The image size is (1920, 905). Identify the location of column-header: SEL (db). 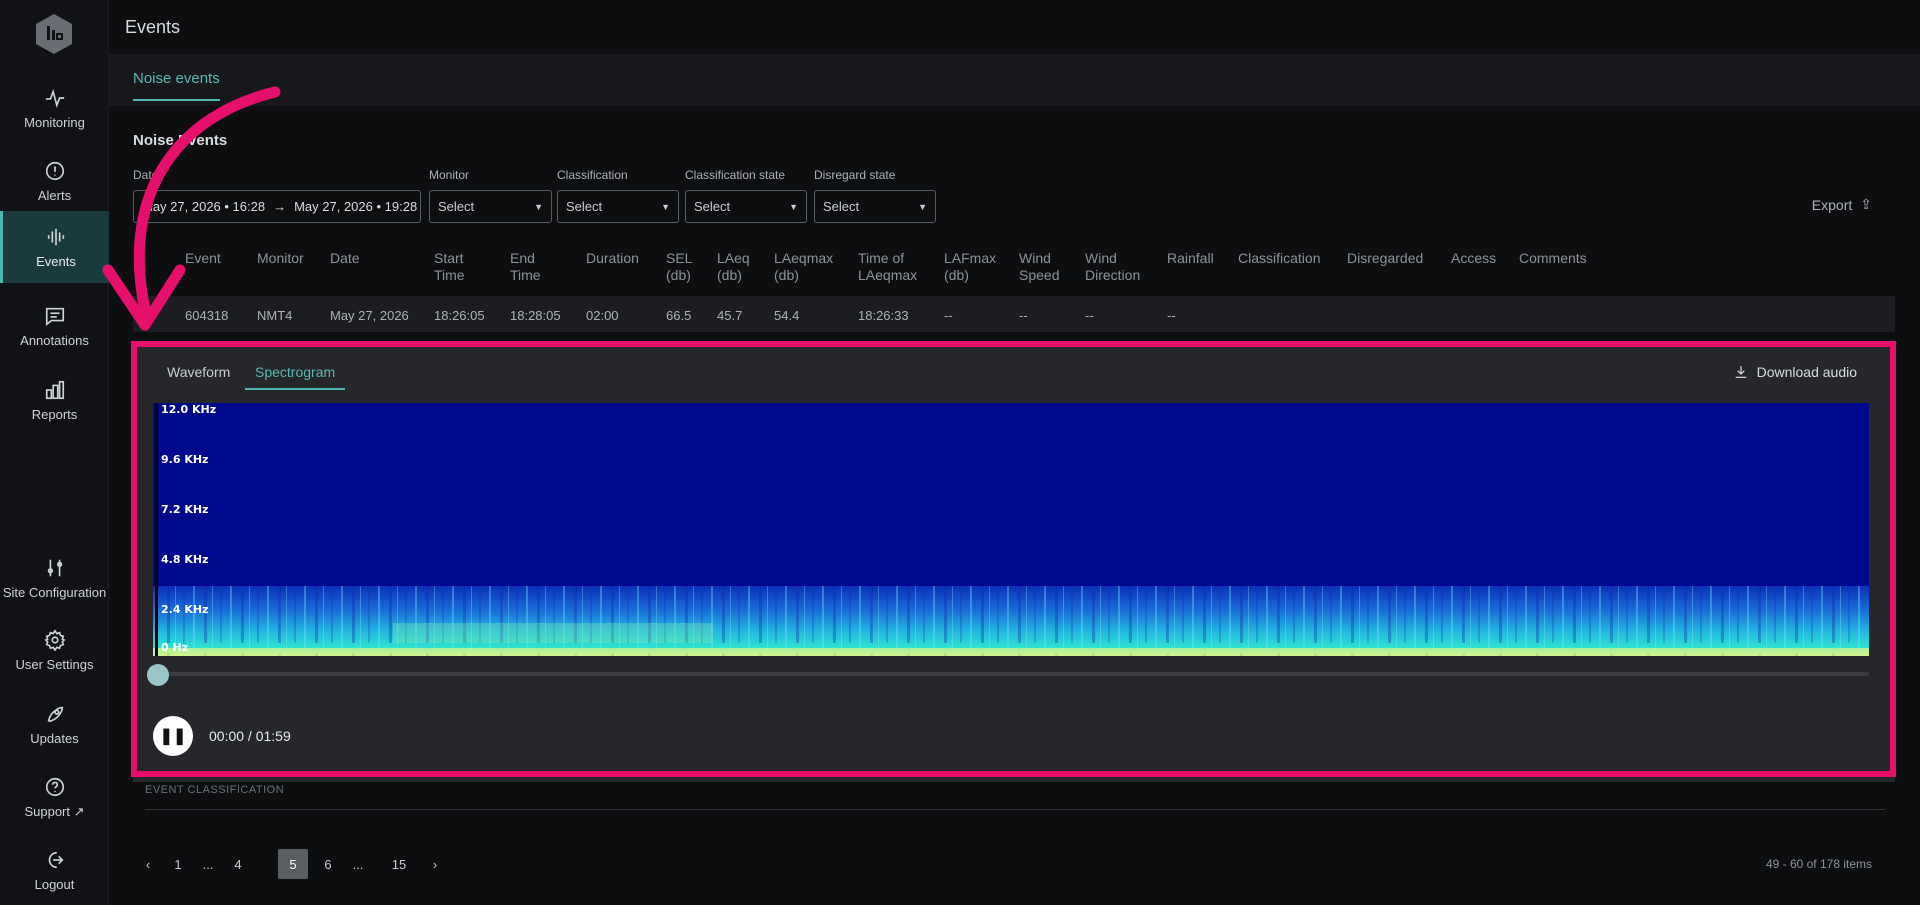
(683, 267).